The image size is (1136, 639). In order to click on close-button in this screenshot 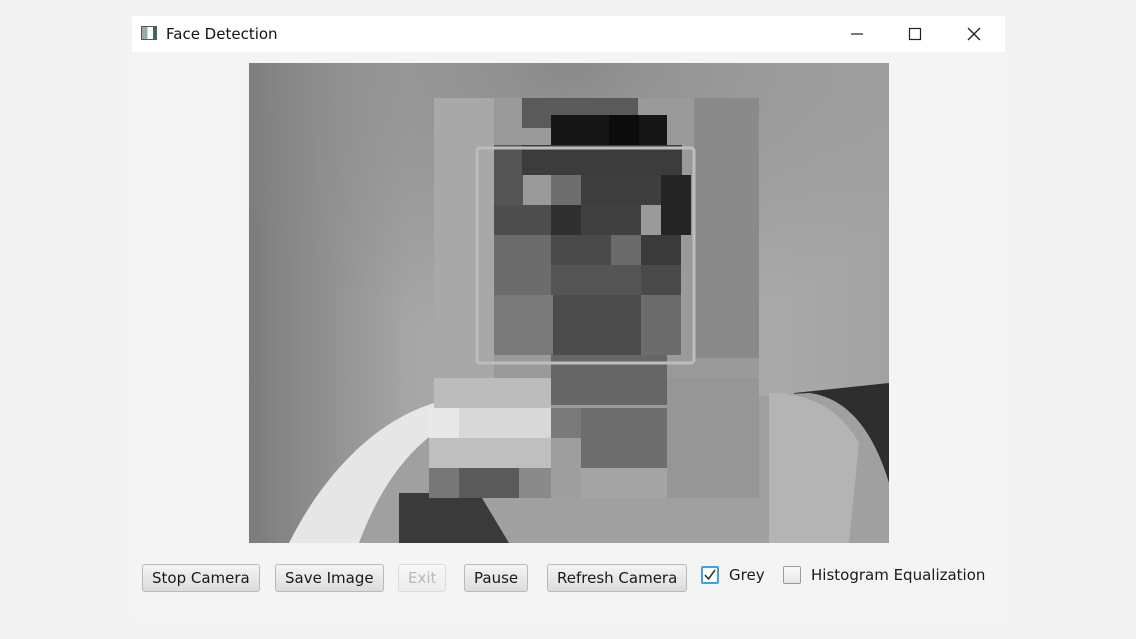, I will do `click(974, 34)`.